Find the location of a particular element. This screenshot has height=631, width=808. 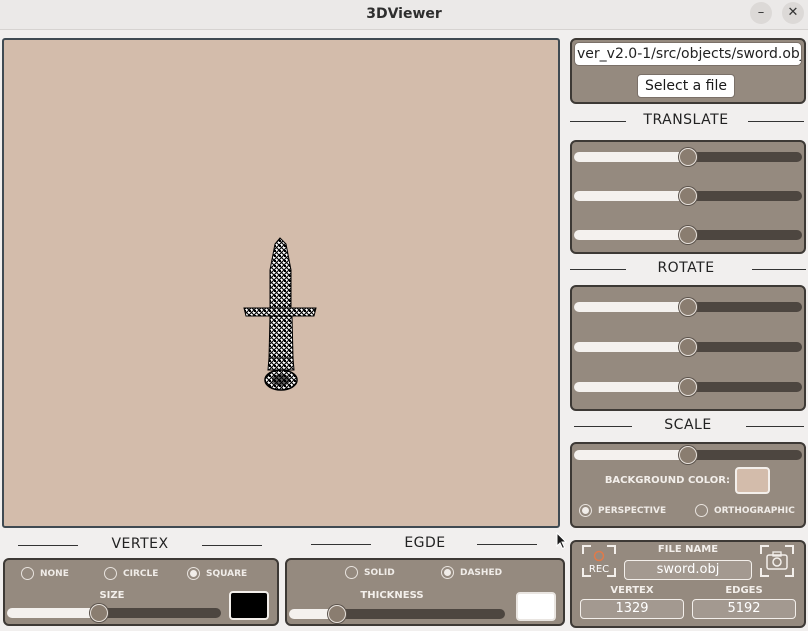

vertex-size-slider is located at coordinates (114, 613).